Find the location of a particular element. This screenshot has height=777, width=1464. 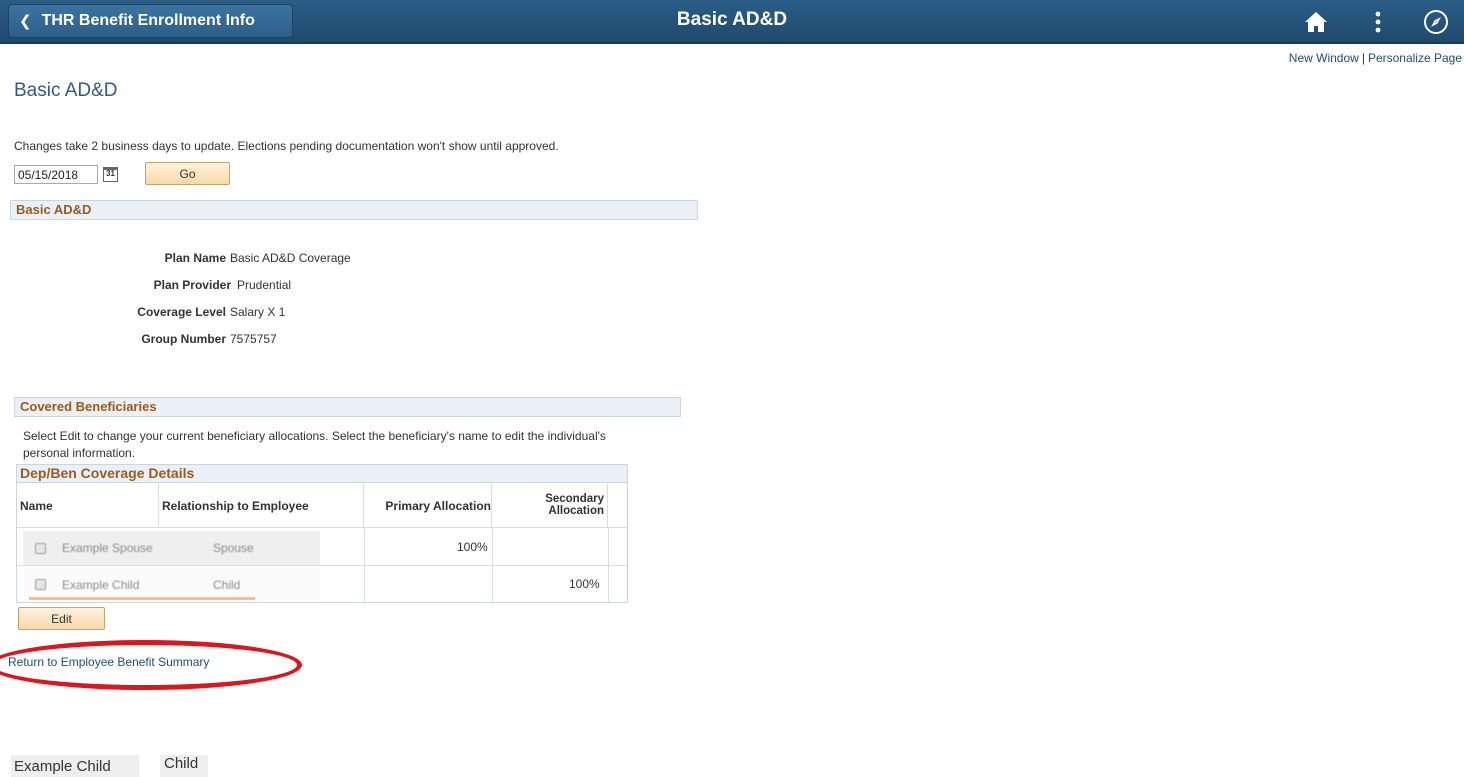

more-vertical-icon is located at coordinates (1378, 22).